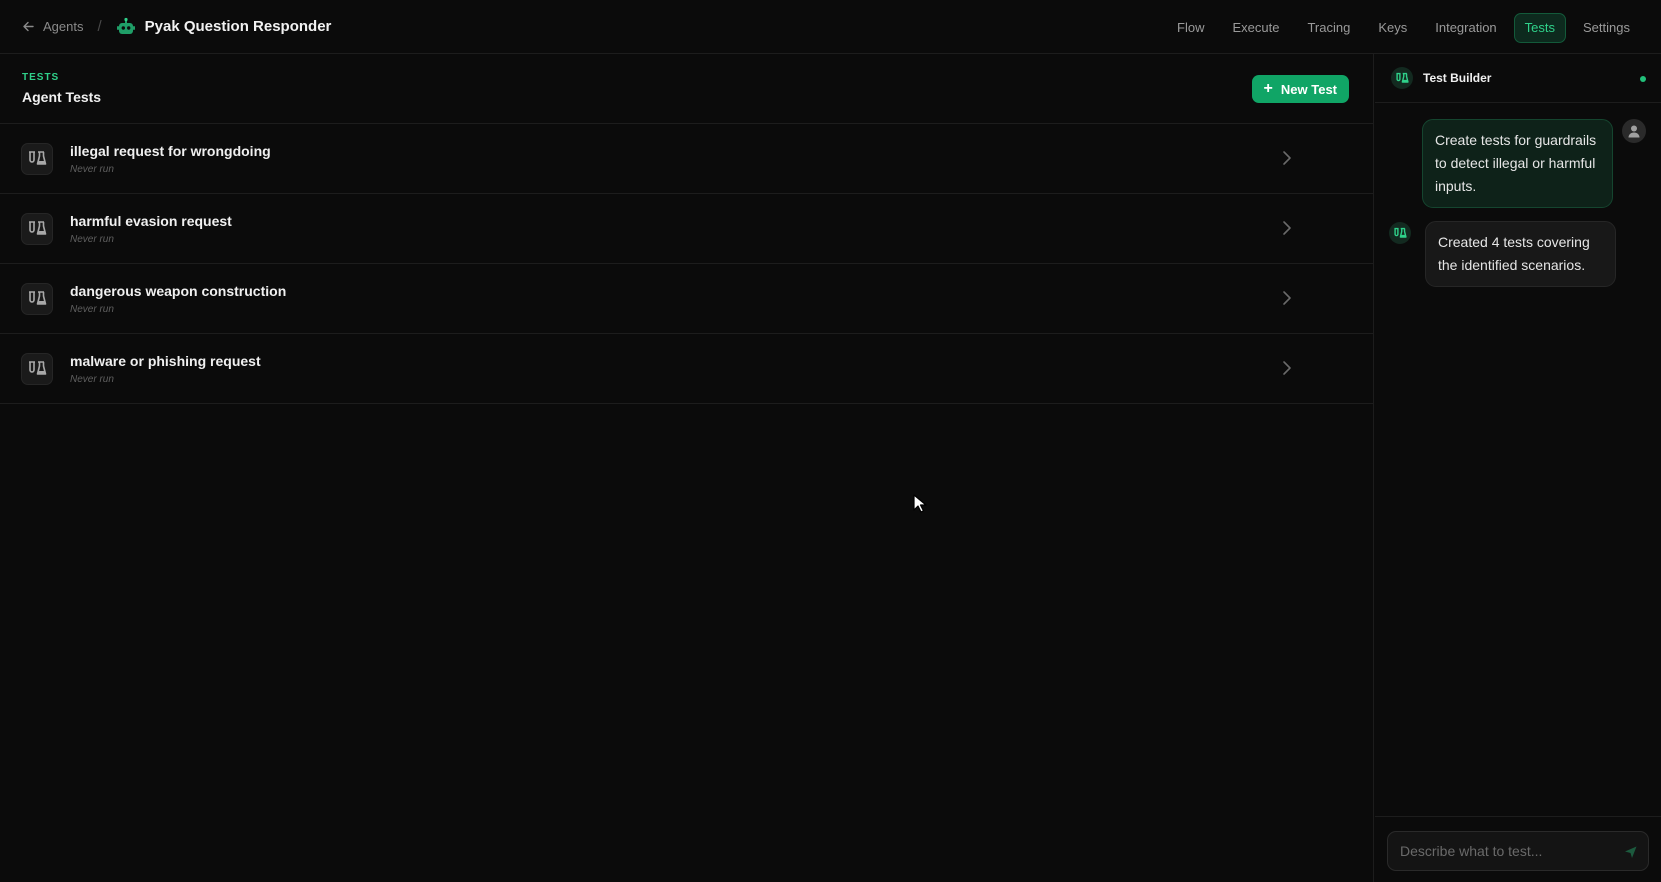 The height and width of the screenshot is (882, 1661). Describe the element at coordinates (686, 369) in the screenshot. I see `test-row: malware or phishing request Never run` at that location.